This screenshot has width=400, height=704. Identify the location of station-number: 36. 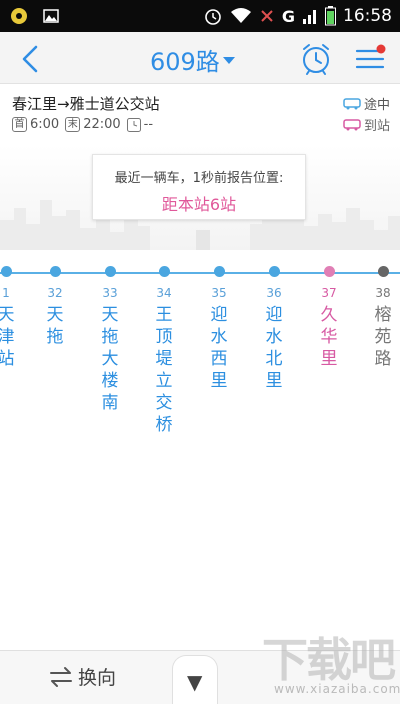
(274, 293).